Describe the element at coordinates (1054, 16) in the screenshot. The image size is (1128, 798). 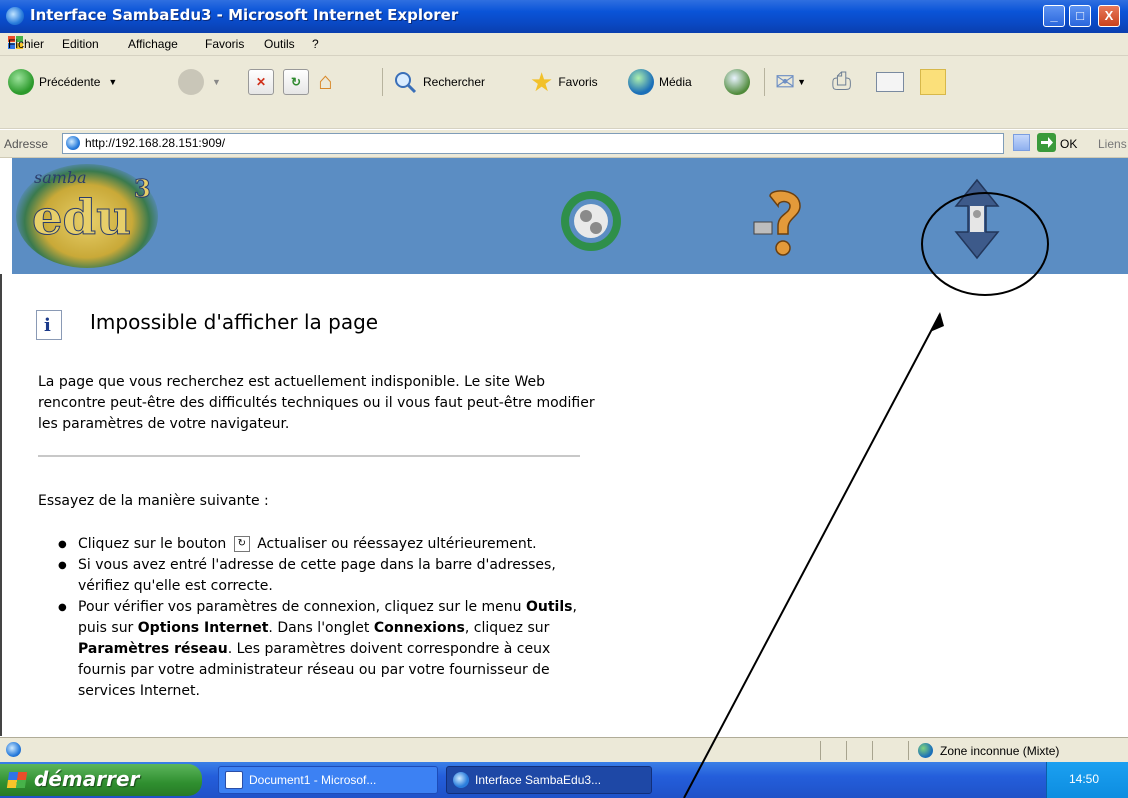
I see `minimize-button: _` at that location.